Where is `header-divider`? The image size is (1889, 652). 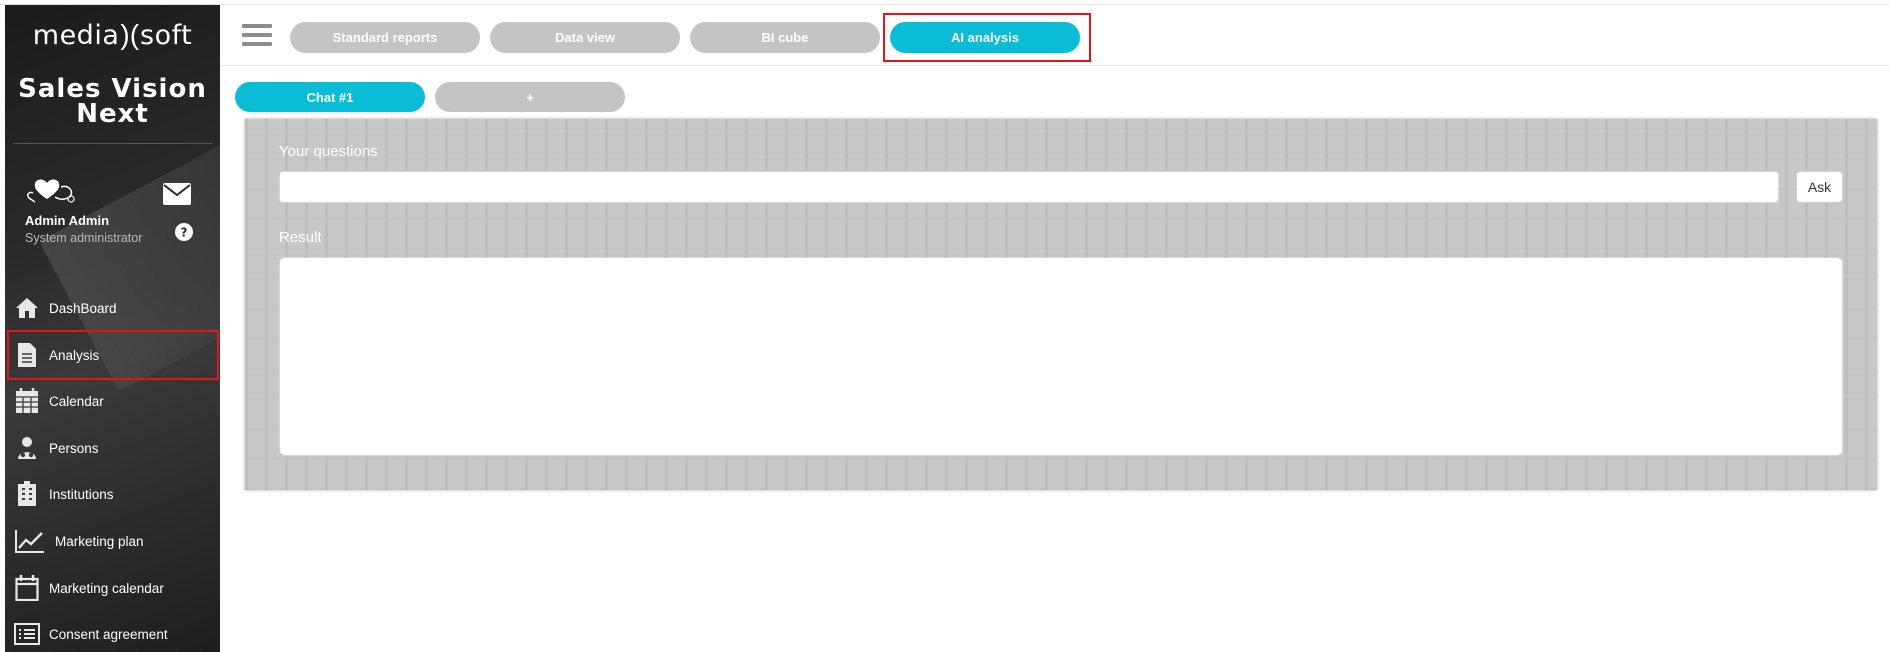 header-divider is located at coordinates (1054, 65).